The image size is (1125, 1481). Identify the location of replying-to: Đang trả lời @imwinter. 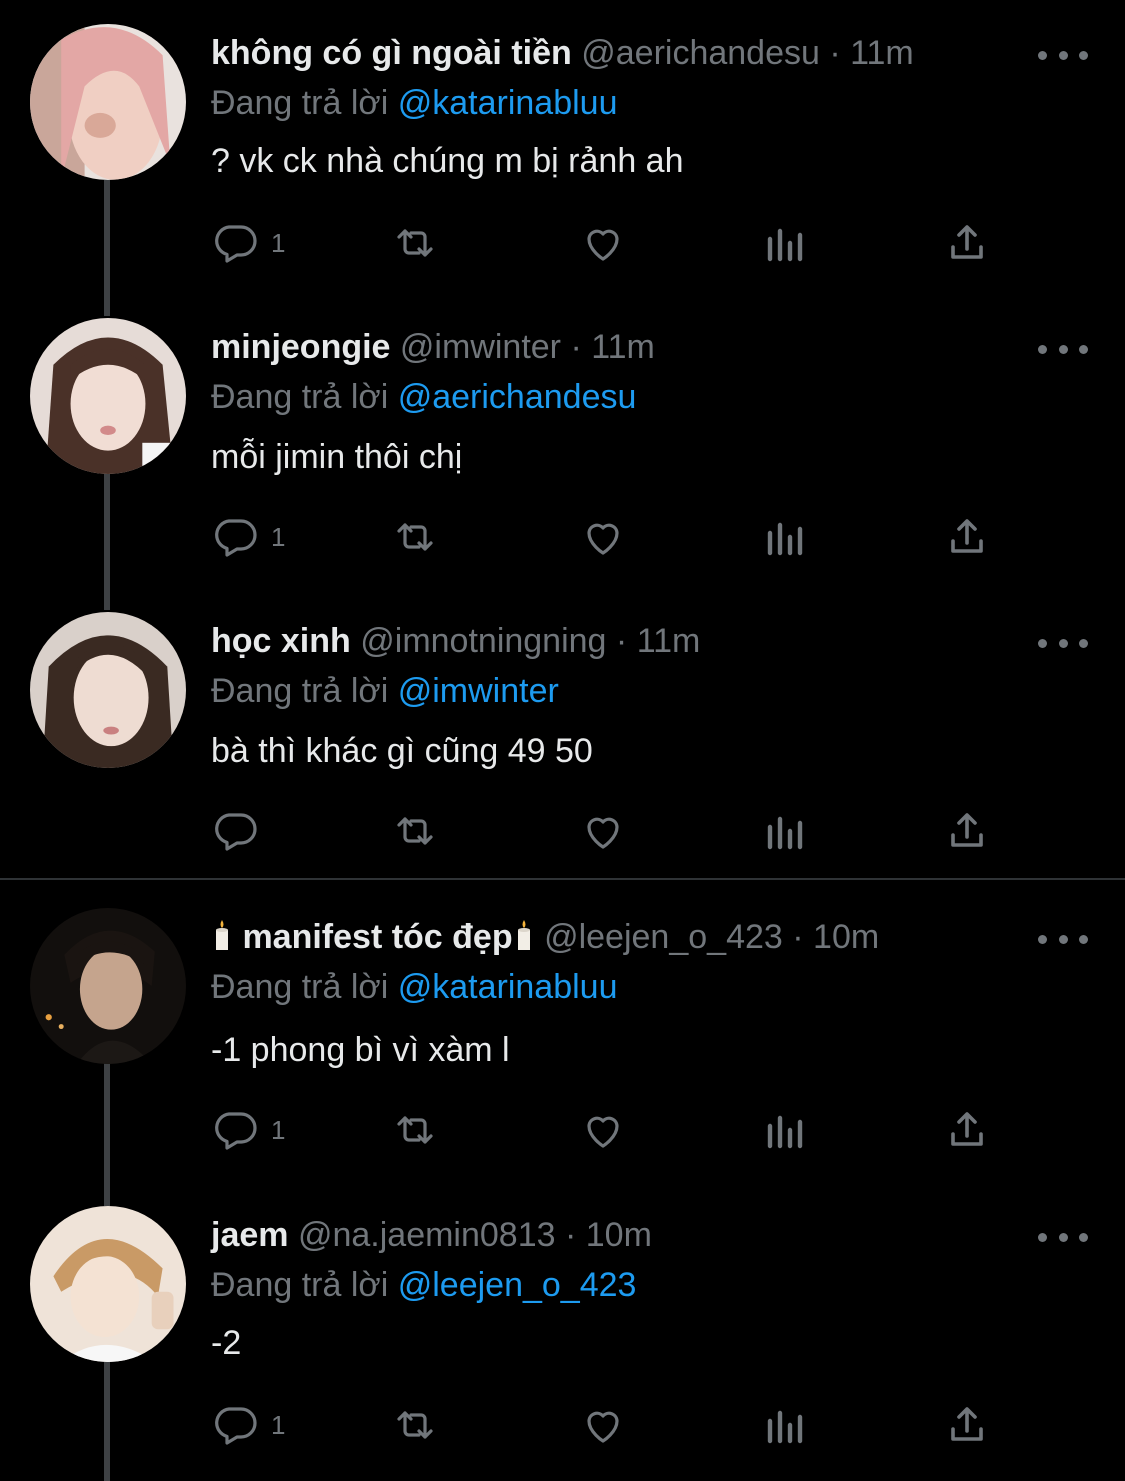
(385, 691).